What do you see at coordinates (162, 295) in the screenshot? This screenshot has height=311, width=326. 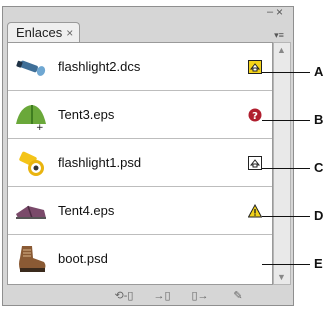 I see `go-to-link-button: →▯` at bounding box center [162, 295].